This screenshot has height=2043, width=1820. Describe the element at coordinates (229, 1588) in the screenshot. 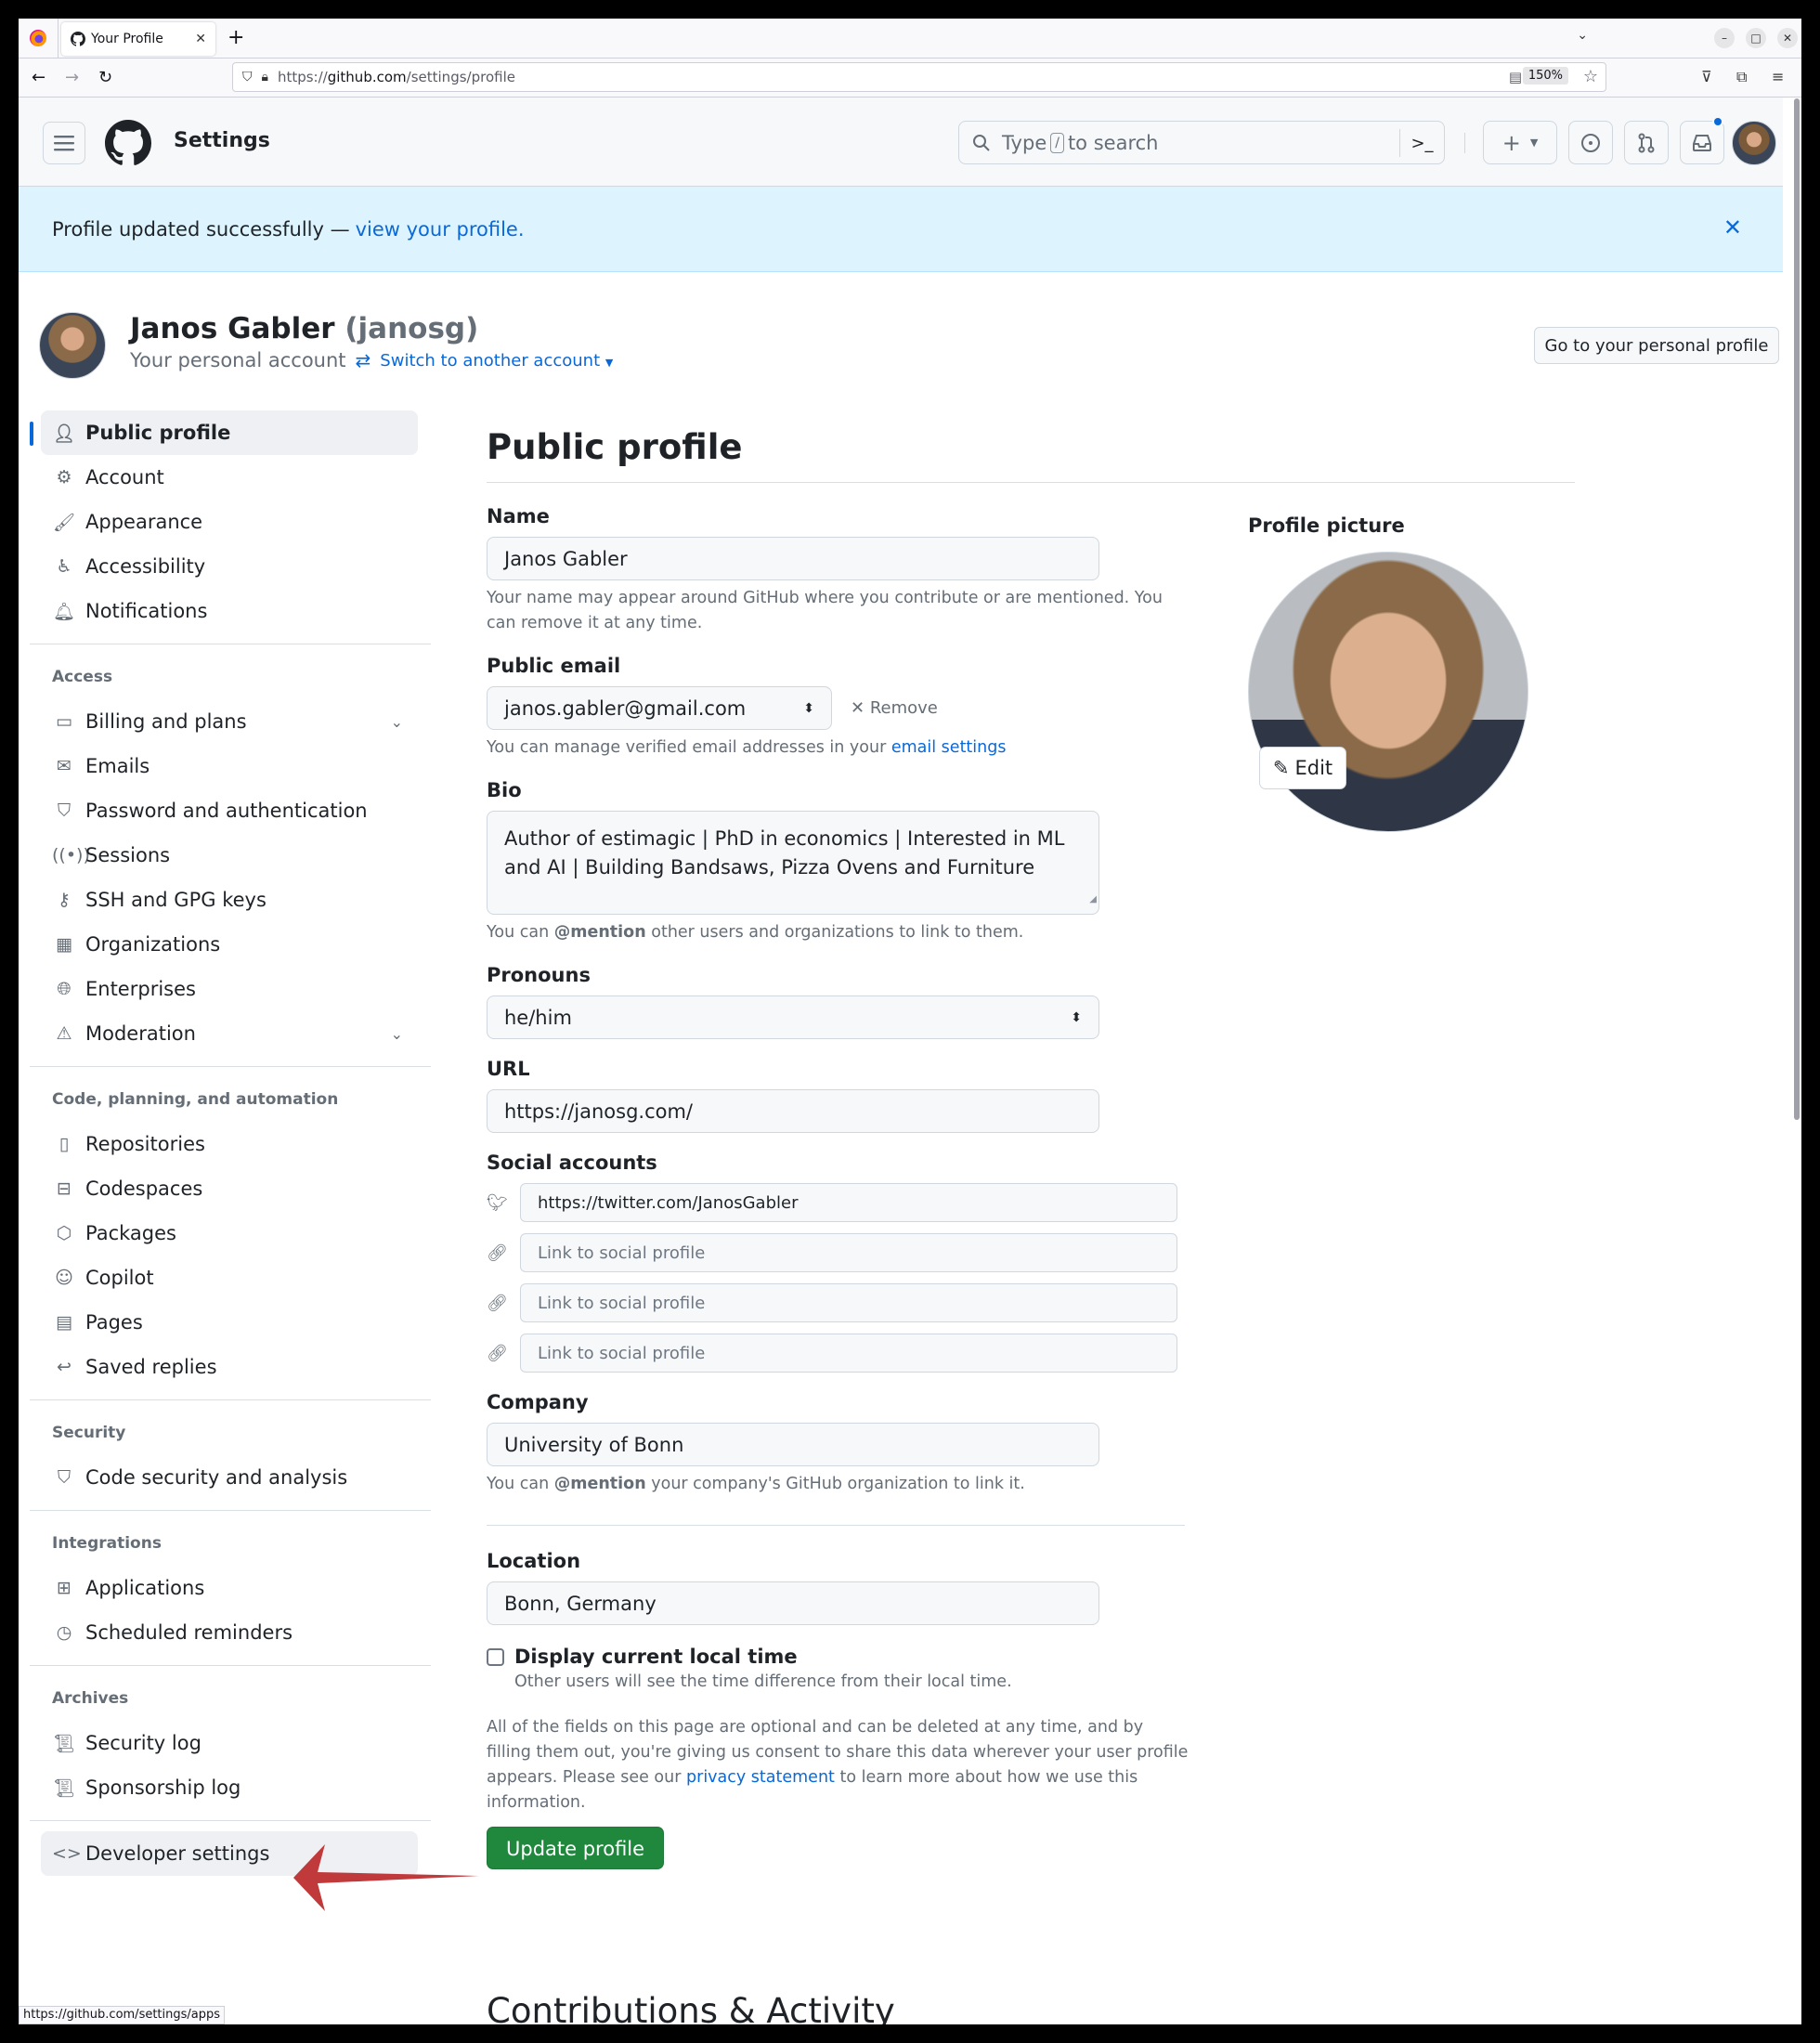

I see `sidebar-item-applications: ⊞ Applications` at that location.